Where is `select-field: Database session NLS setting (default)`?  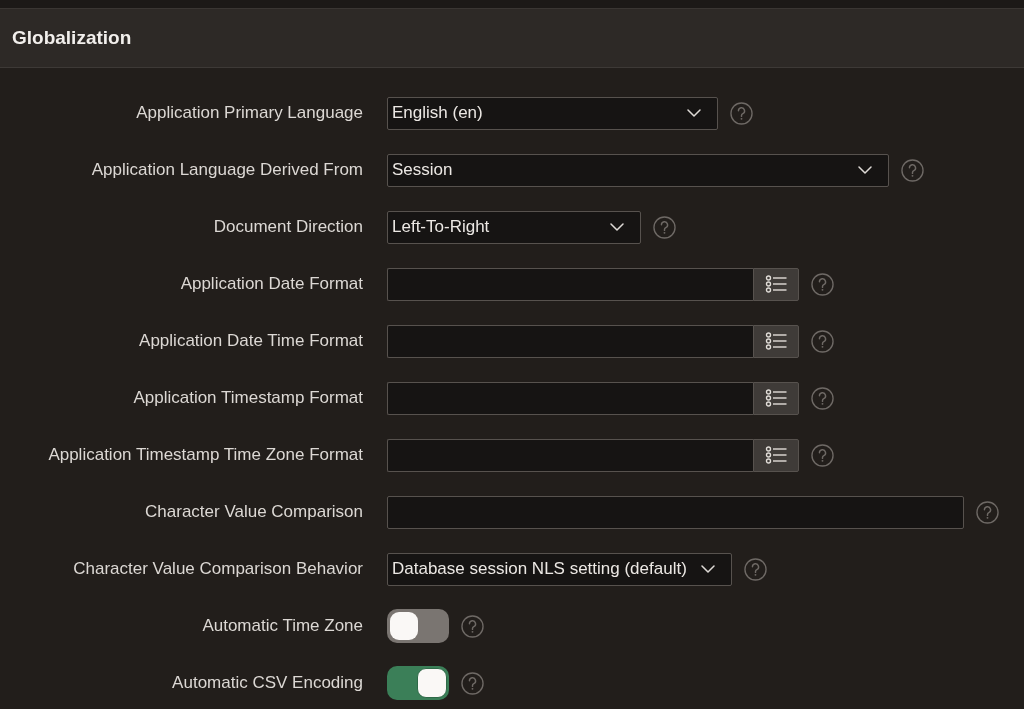
select-field: Database session NLS setting (default) is located at coordinates (559, 569).